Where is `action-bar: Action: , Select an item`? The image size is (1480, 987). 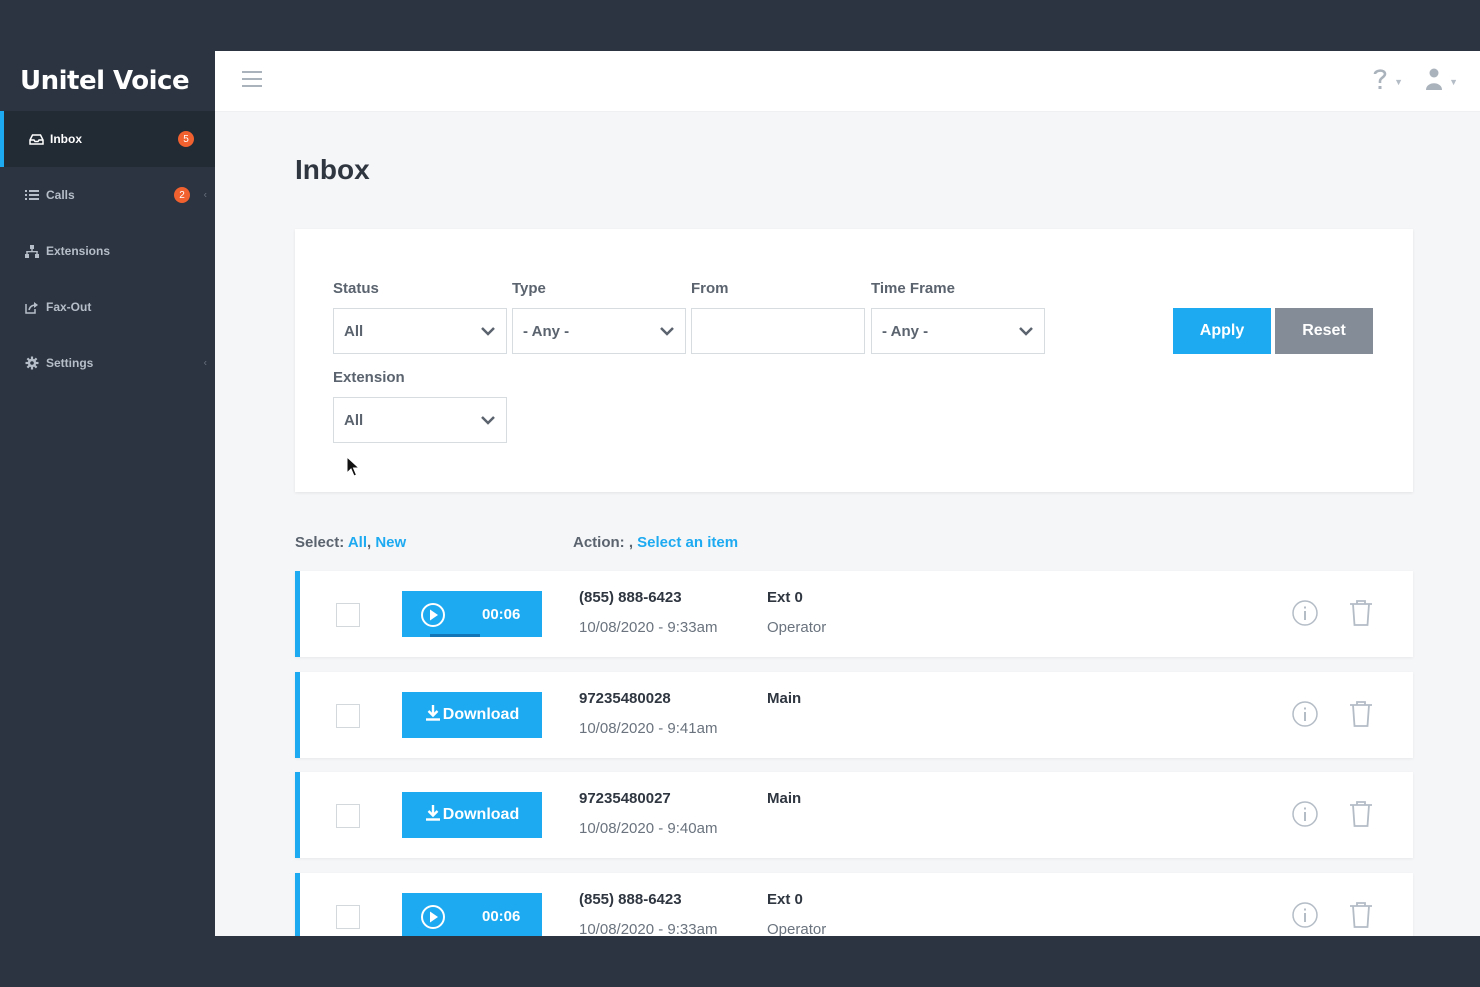 action-bar: Action: , Select an item is located at coordinates (655, 542).